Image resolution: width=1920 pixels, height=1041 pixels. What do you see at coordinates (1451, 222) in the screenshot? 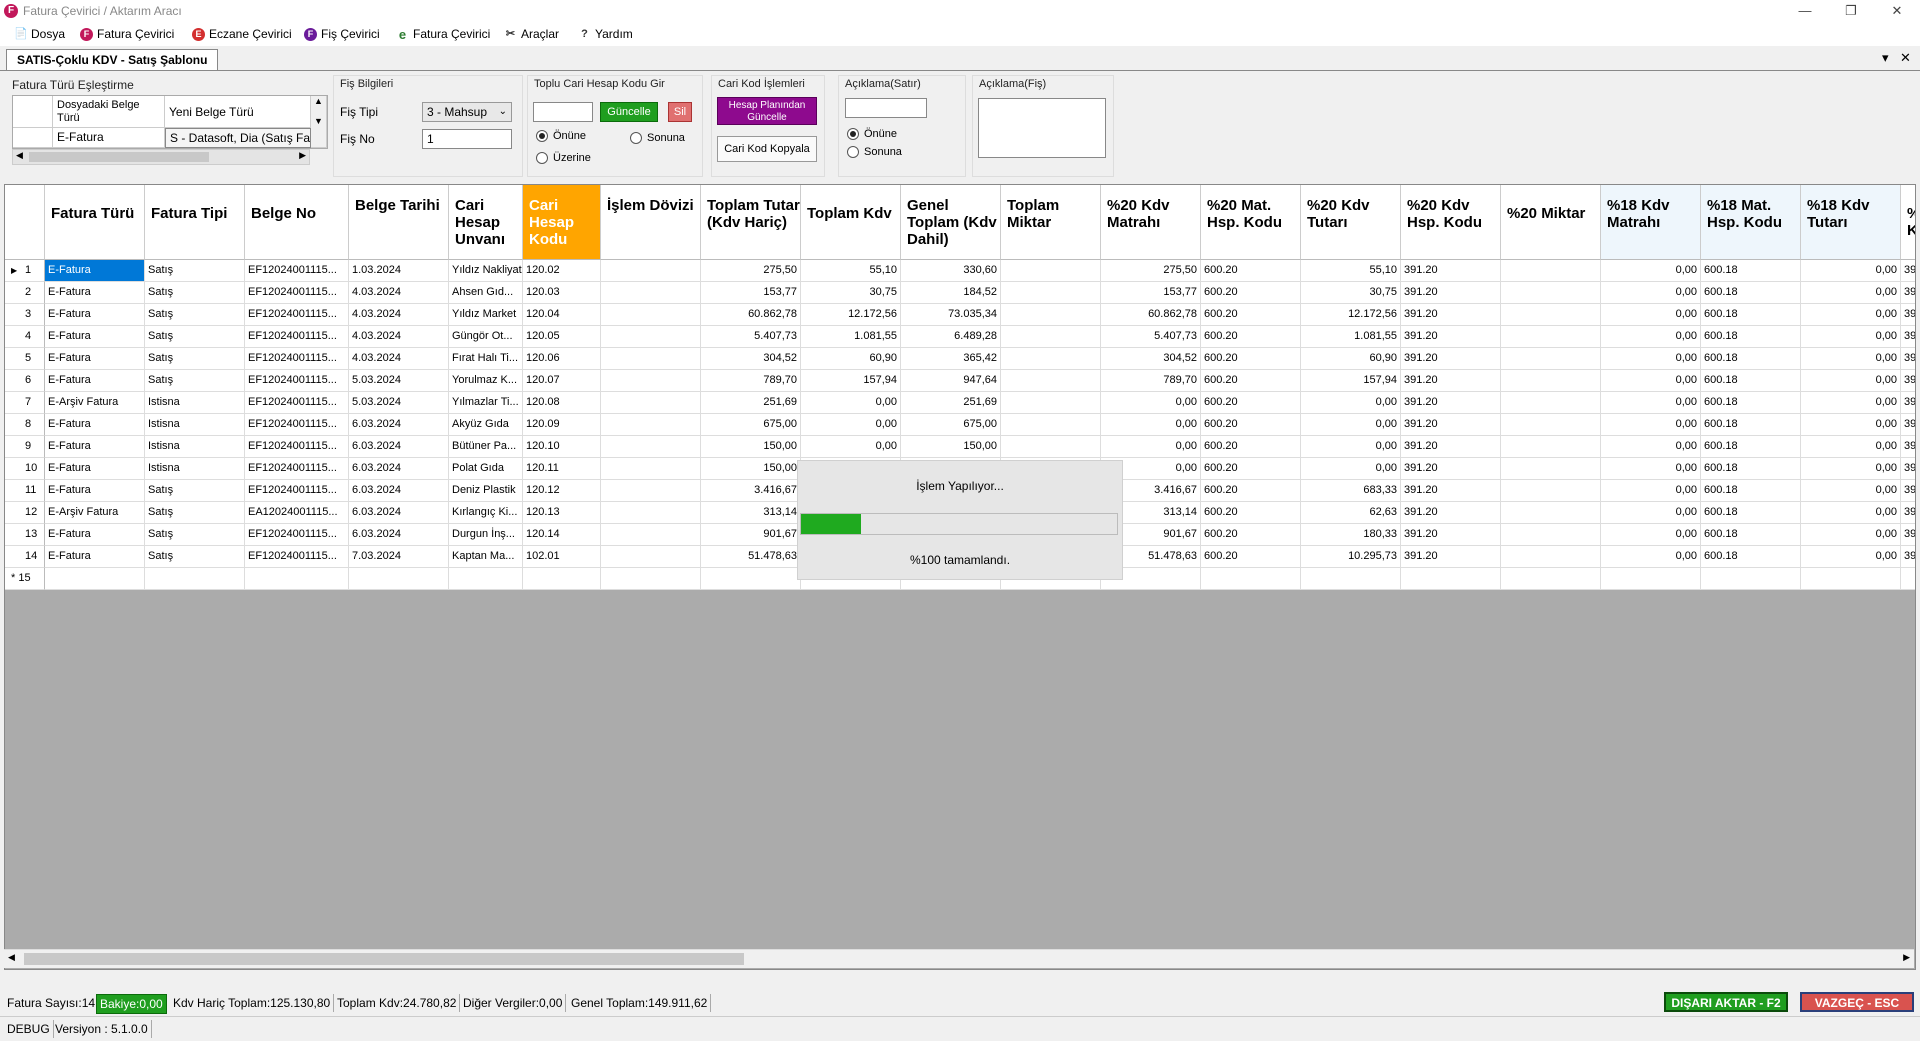
I see `column-header-14: %20 Kdv Hsp. Kodu` at bounding box center [1451, 222].